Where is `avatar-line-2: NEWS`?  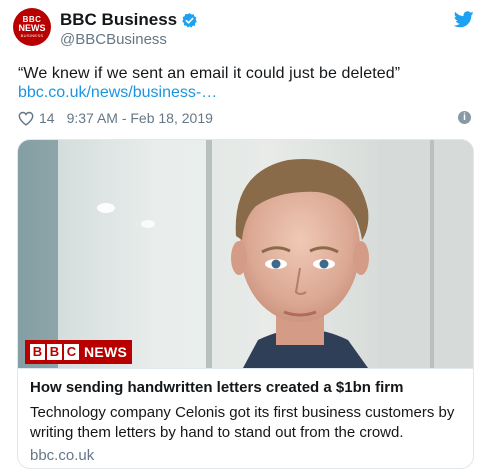
avatar-line-2: NEWS is located at coordinates (32, 28).